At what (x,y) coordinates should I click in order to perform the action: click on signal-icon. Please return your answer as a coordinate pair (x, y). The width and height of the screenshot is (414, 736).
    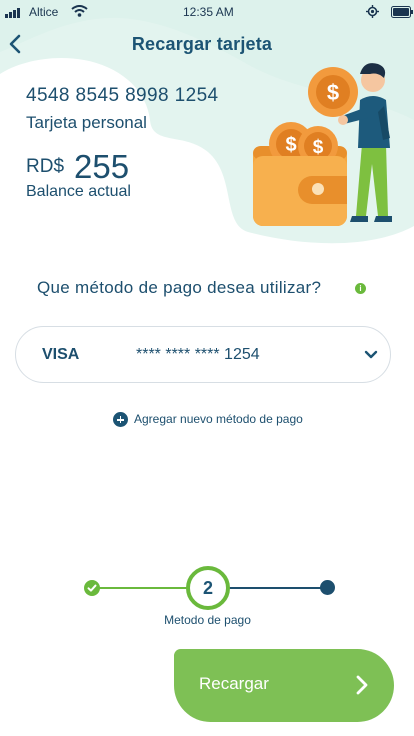
    Looking at the image, I should click on (12, 13).